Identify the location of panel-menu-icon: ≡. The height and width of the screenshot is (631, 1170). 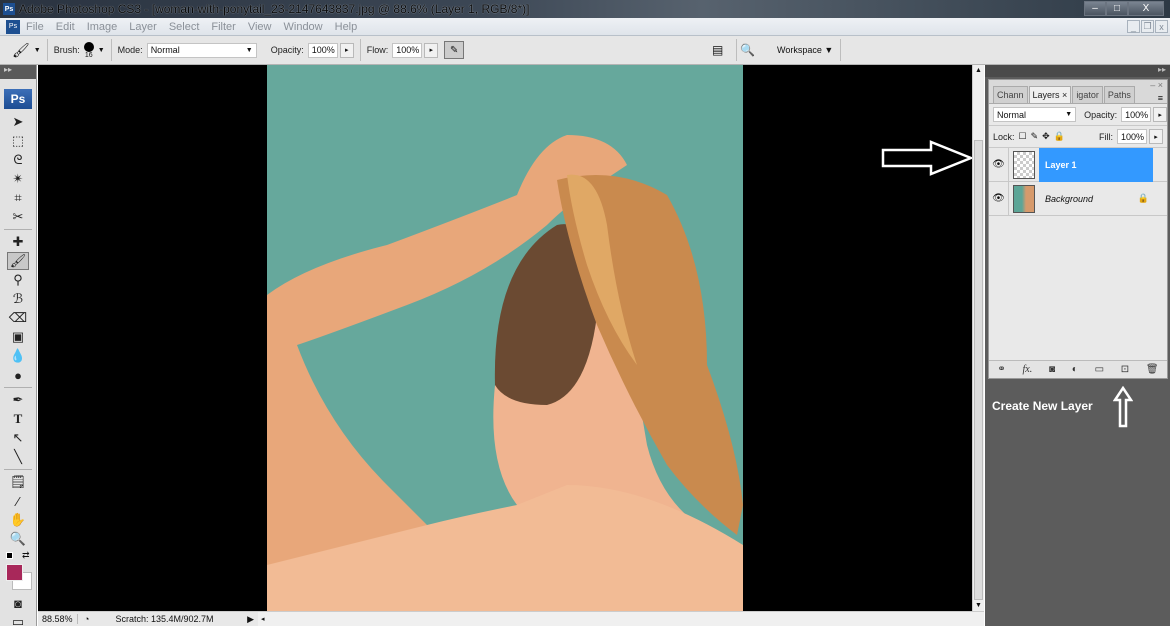
(1160, 98).